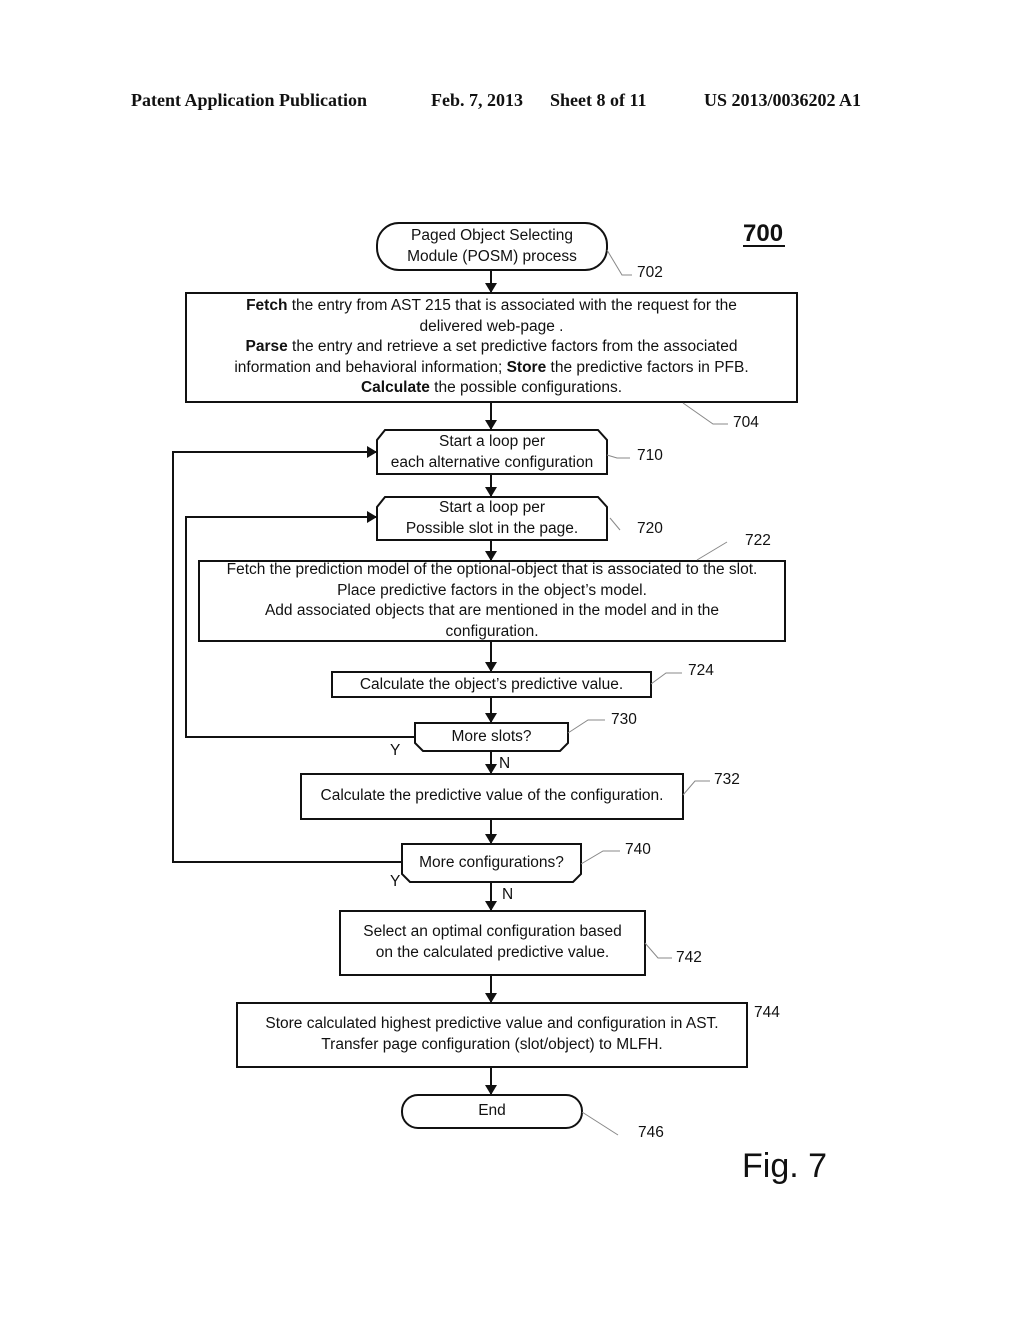 This screenshot has width=1024, height=1320. I want to click on ref-746: 746, so click(651, 1132).